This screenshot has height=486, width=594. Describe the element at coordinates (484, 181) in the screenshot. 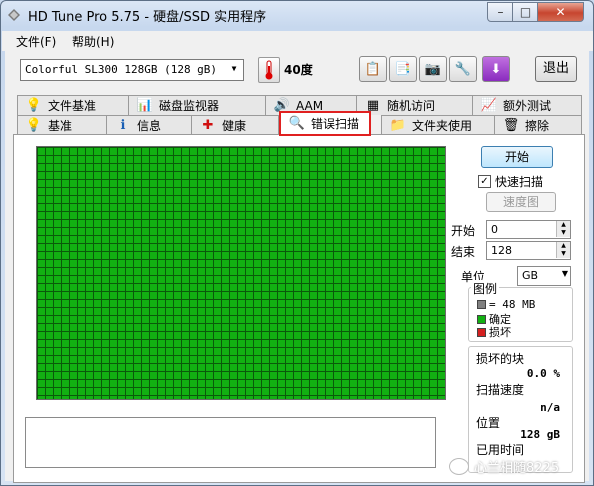

I see `checkmark-icon: ✓` at that location.